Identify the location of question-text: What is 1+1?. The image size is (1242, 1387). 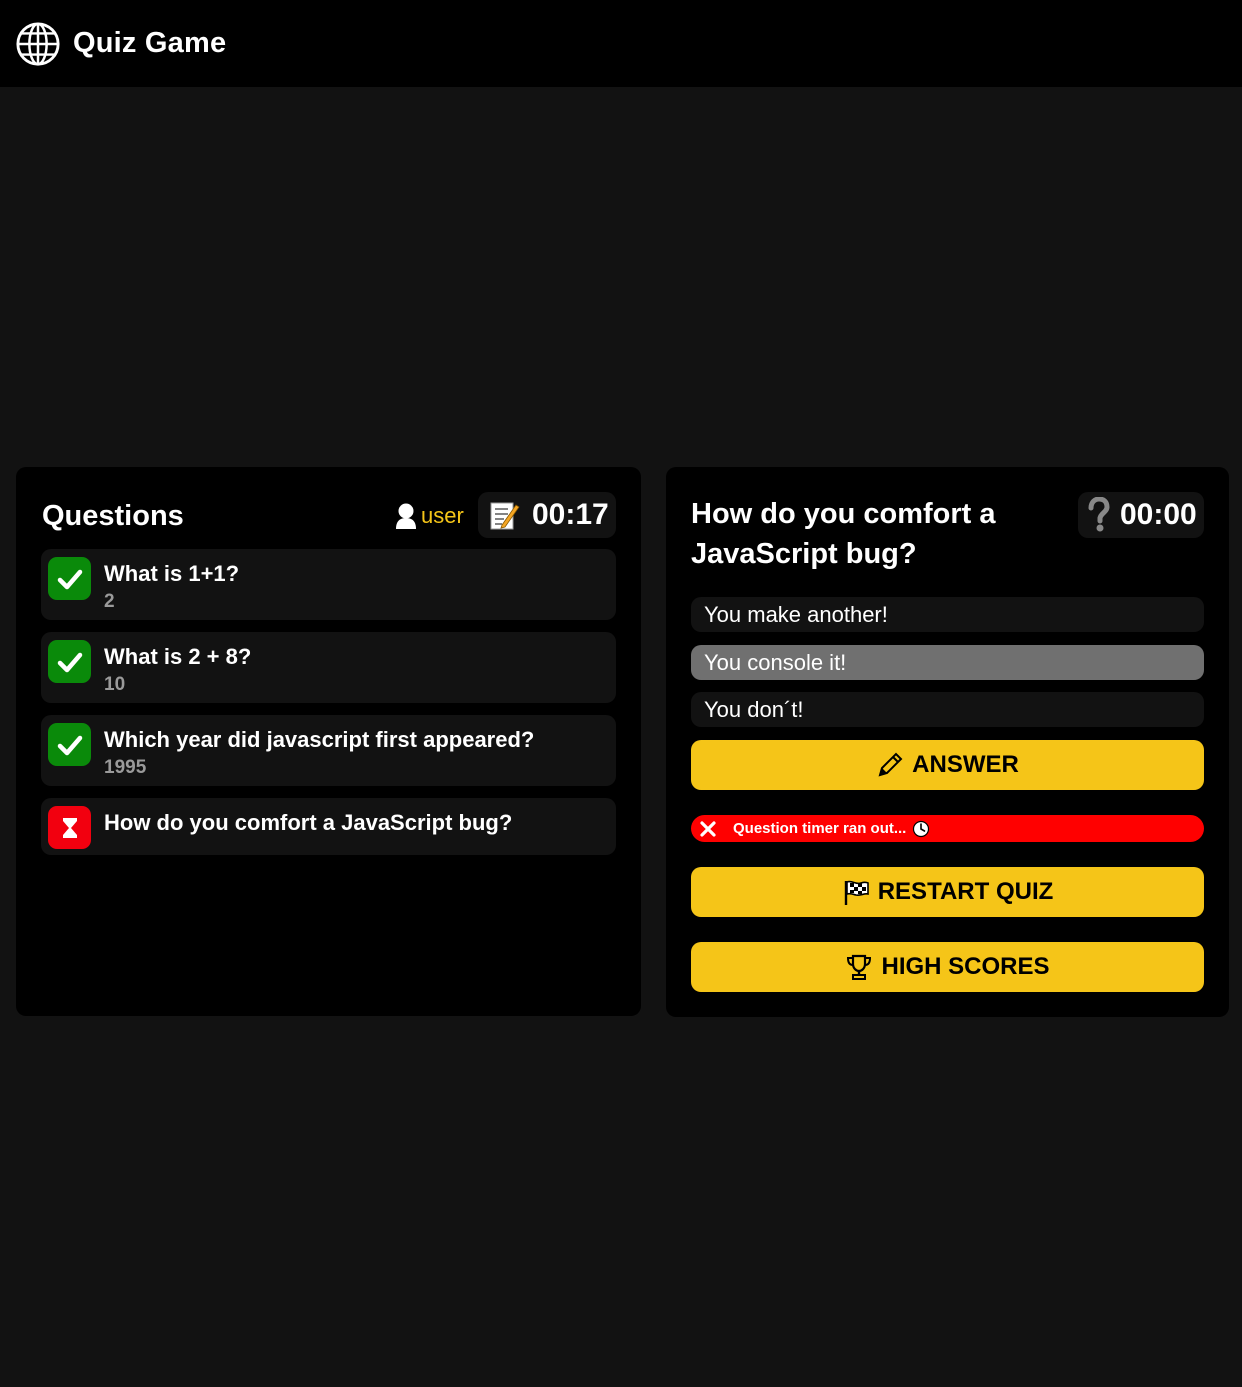
(172, 573).